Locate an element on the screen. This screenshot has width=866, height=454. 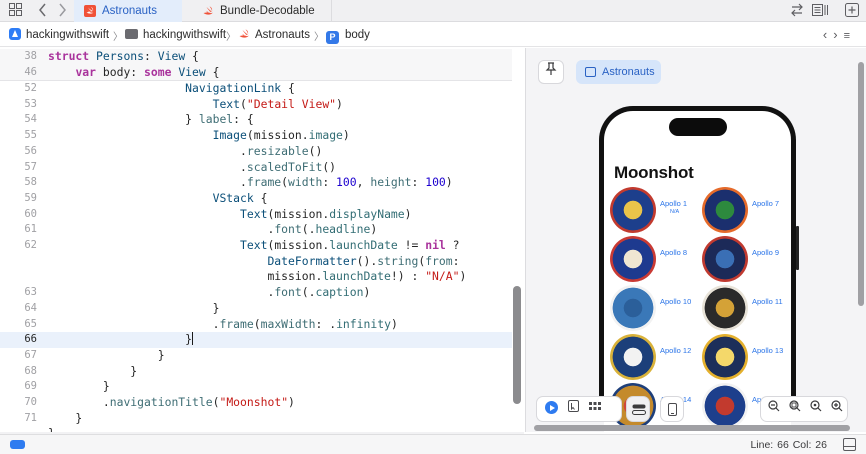
grid-variants-icon is located at coordinates (595, 406).